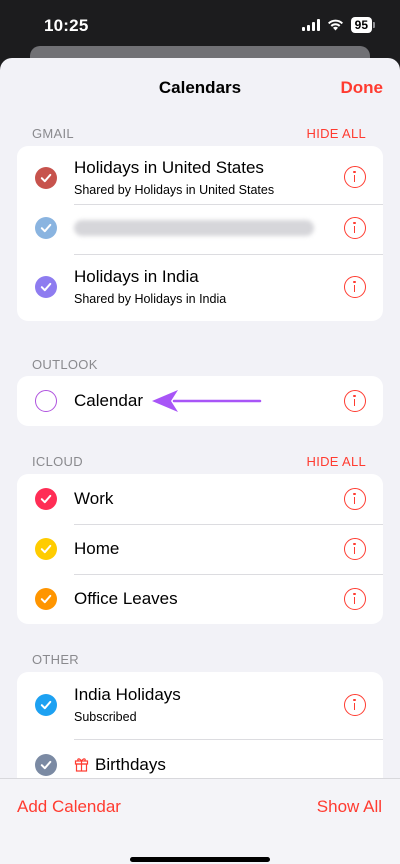 This screenshot has width=400, height=864. I want to click on calendar-name: Office Leaves, so click(126, 598).